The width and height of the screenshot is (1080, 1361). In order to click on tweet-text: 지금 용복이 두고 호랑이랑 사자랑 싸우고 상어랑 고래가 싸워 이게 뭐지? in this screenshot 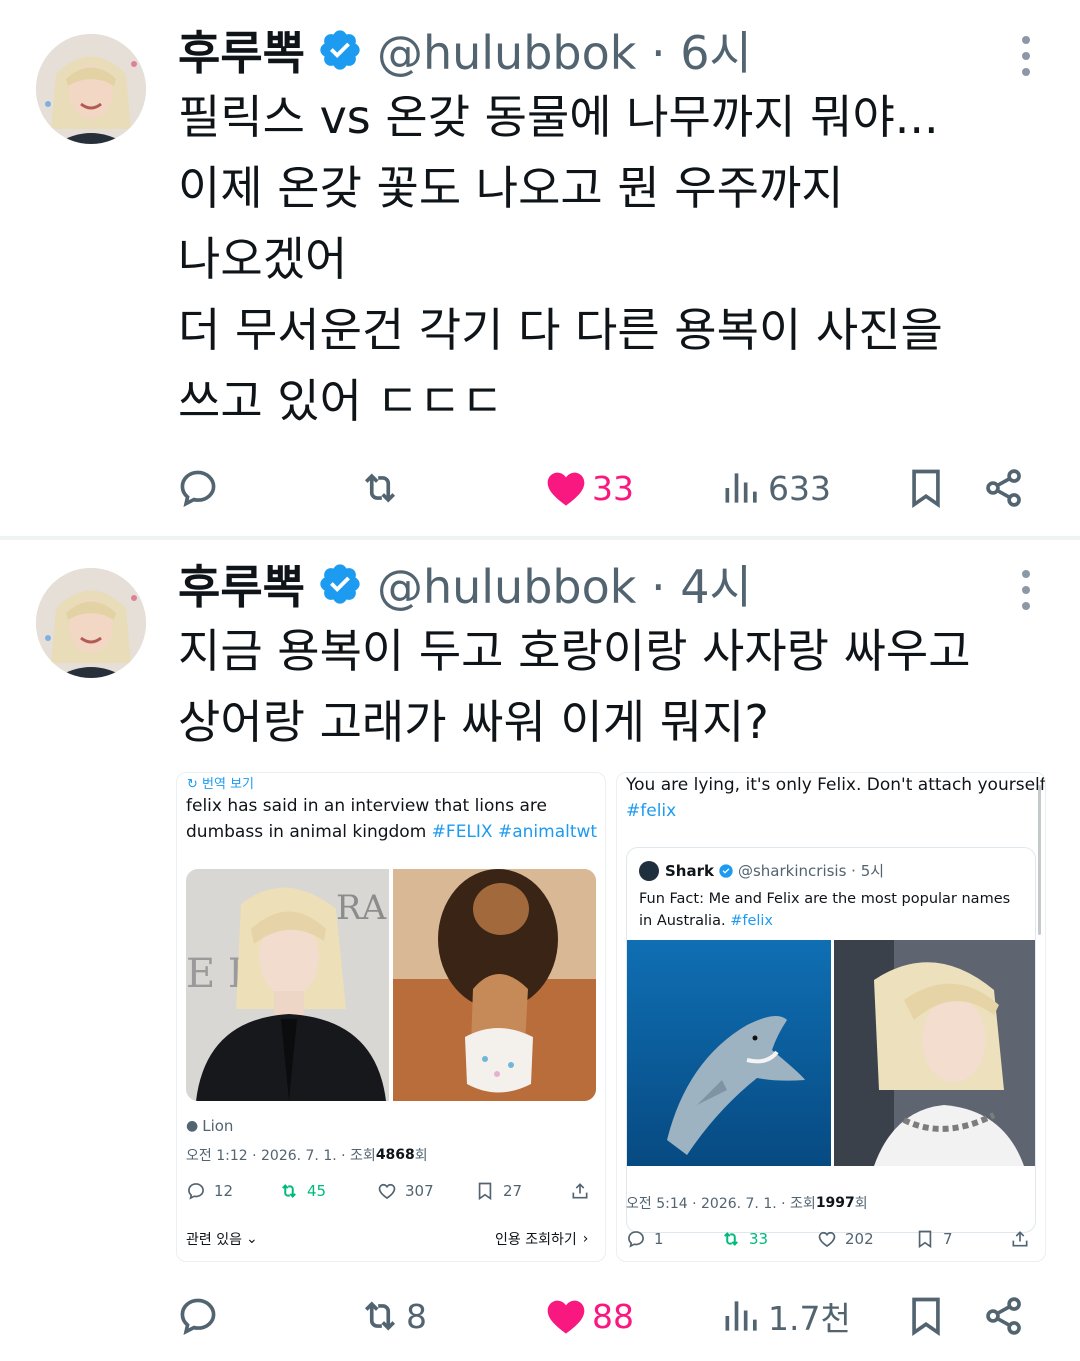, I will do `click(618, 687)`.